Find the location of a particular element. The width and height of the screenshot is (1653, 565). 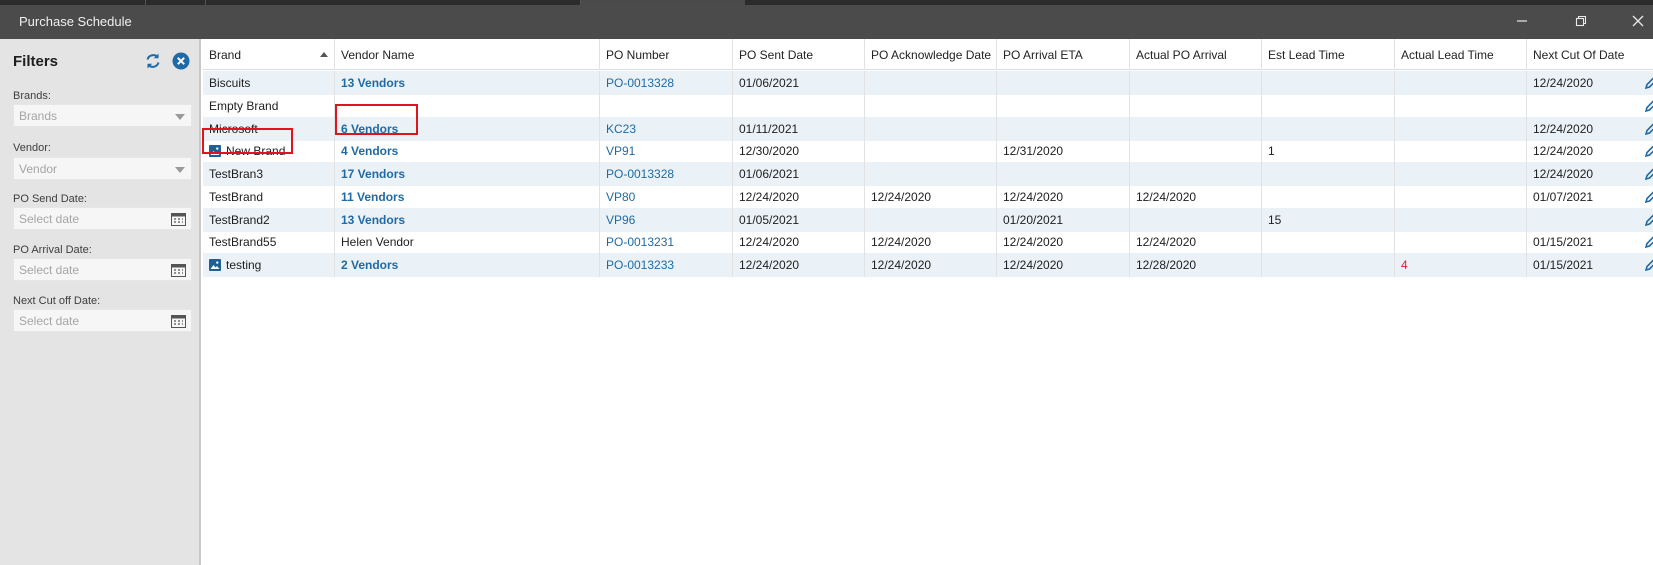

table-row: Empty Brand is located at coordinates (928, 105).